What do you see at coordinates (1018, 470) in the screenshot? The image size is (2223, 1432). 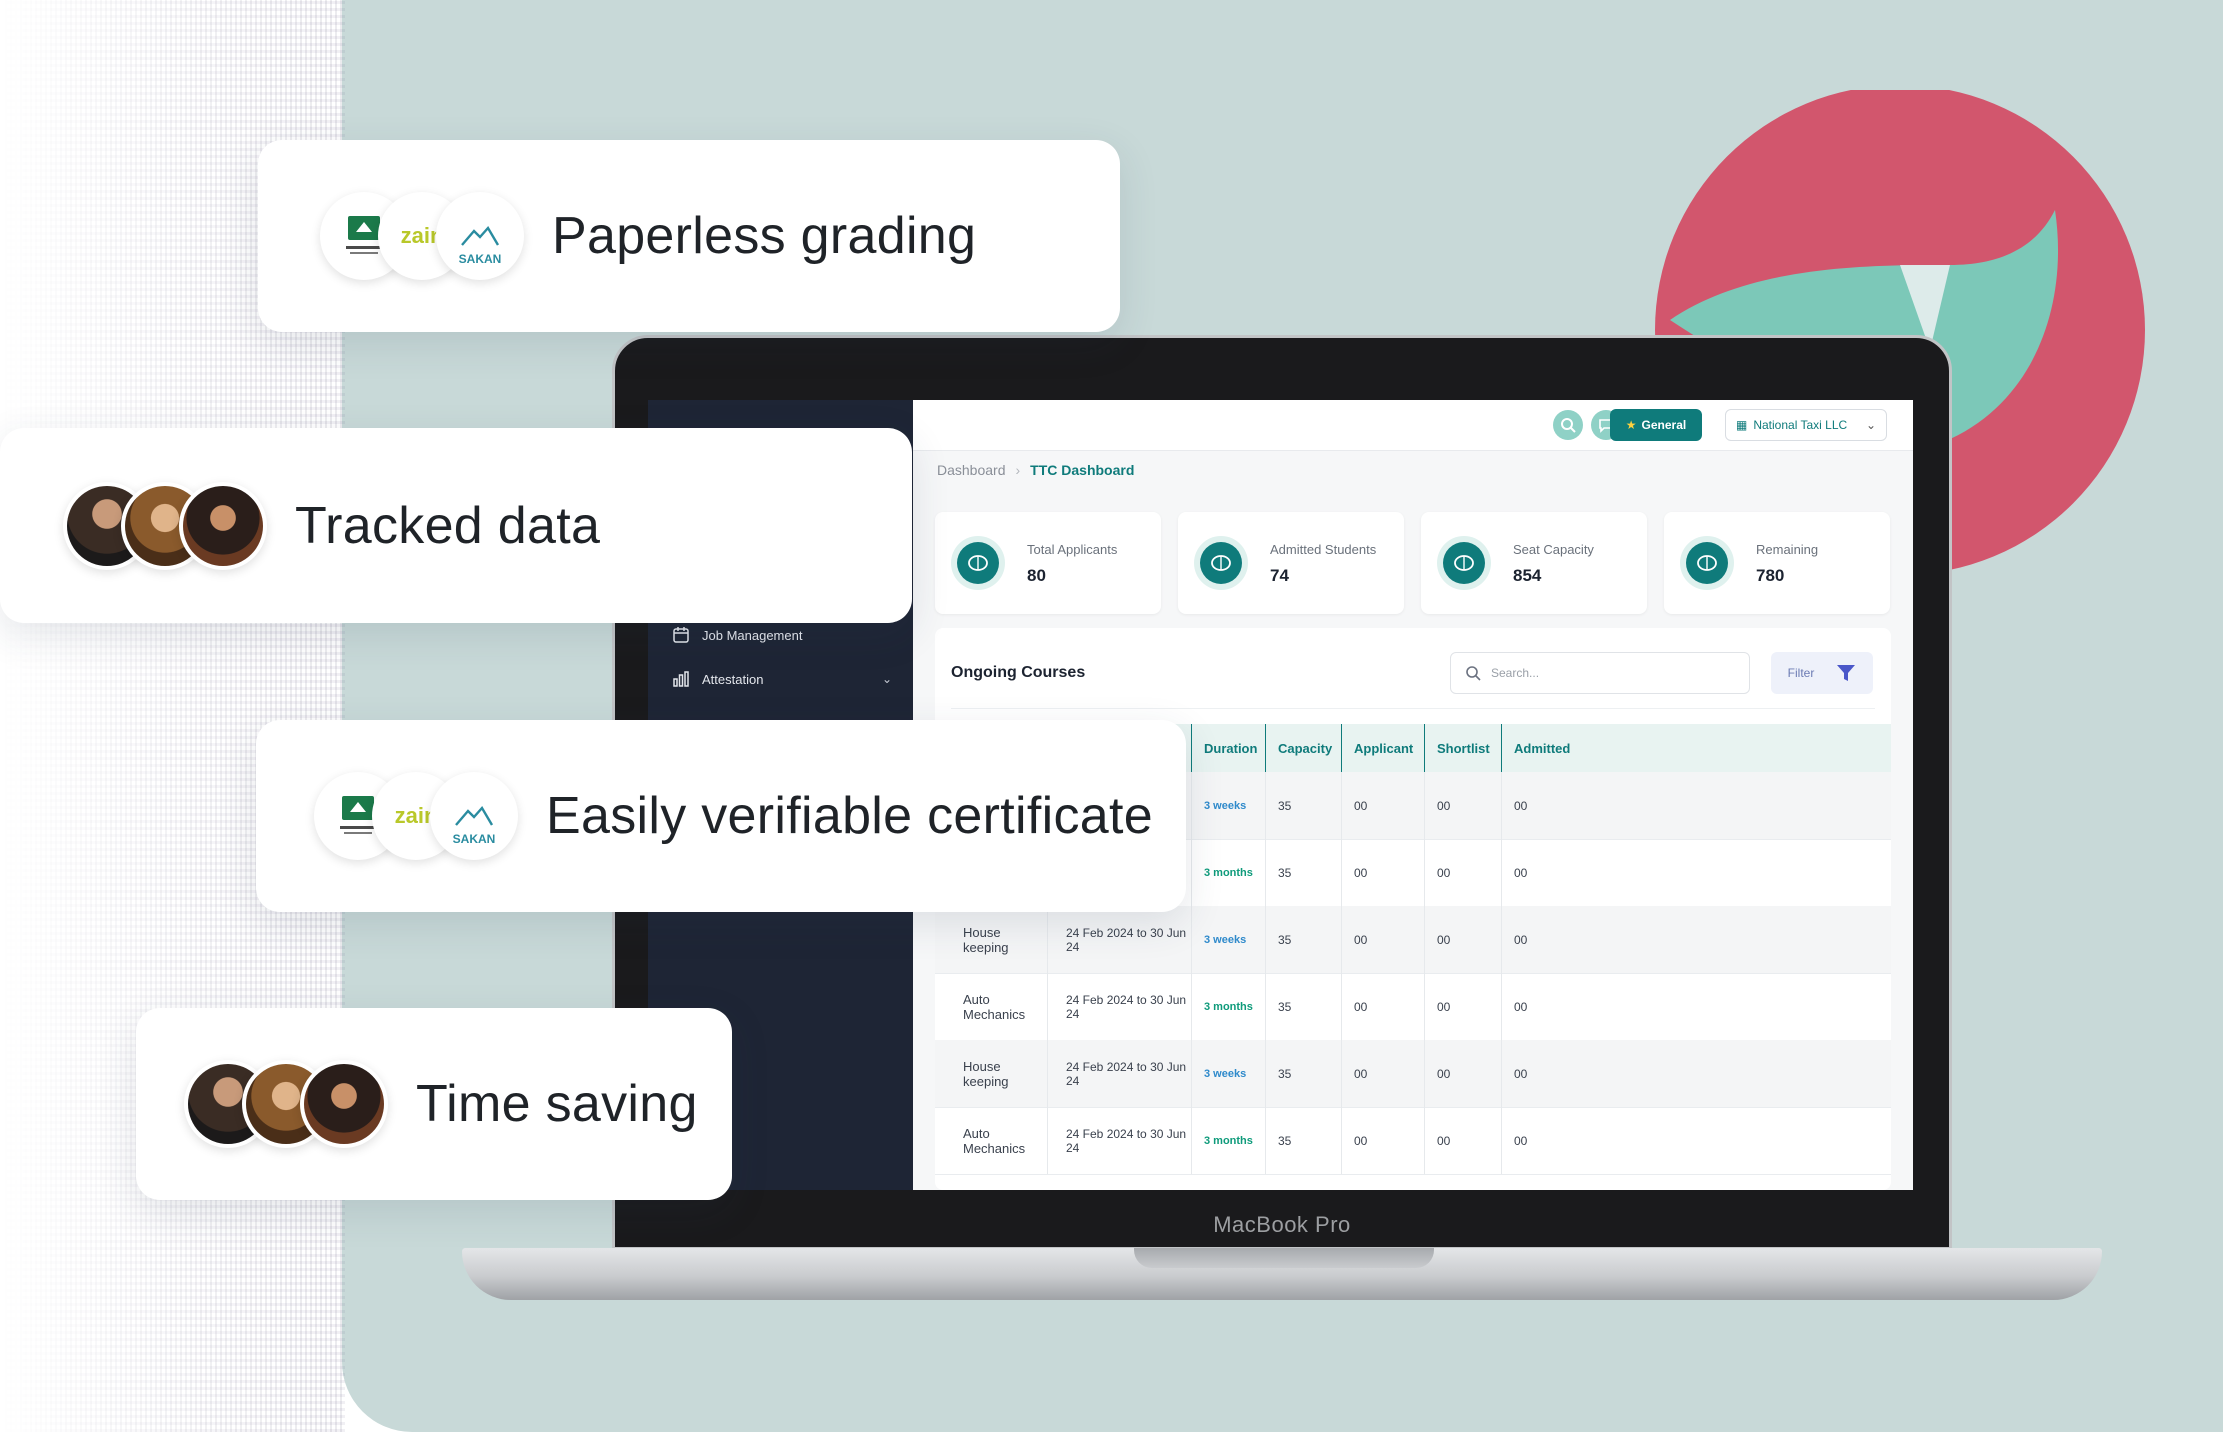 I see `chevron-right-icon: ›` at bounding box center [1018, 470].